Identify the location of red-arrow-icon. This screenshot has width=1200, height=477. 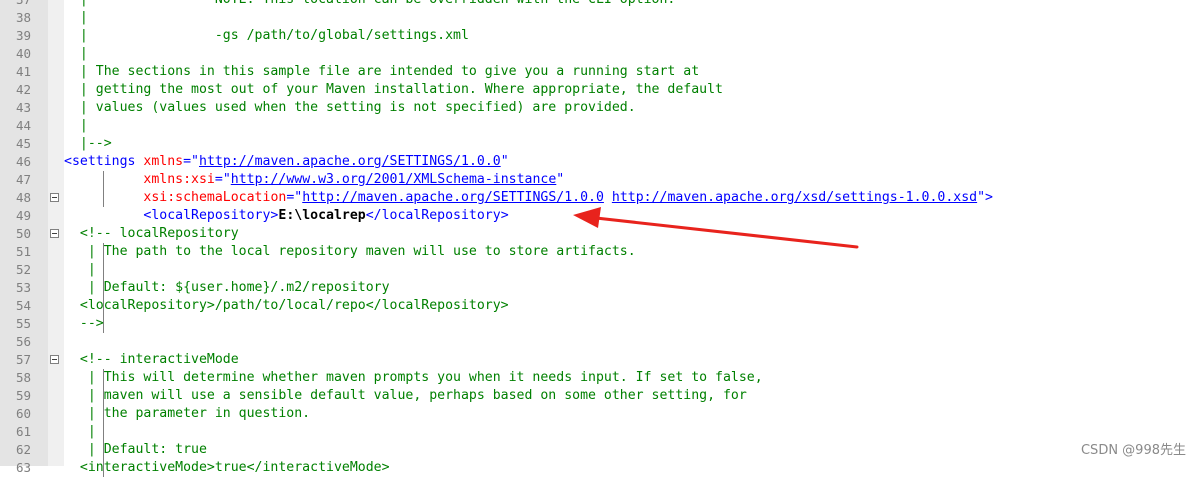
(716, 228).